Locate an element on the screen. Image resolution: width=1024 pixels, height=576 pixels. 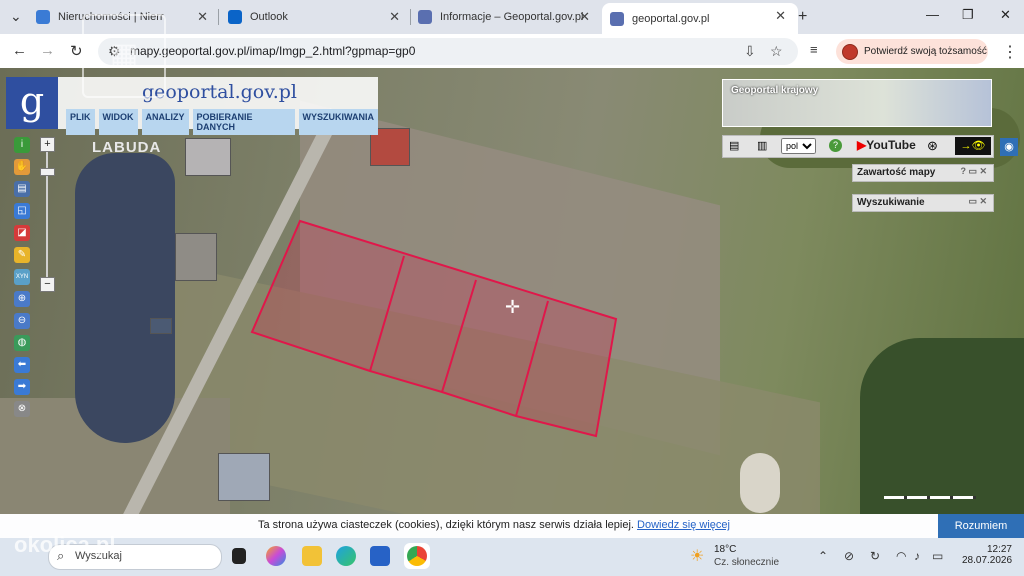
overview-title: Geoportal krajowy is located at coordinates (775, 90).